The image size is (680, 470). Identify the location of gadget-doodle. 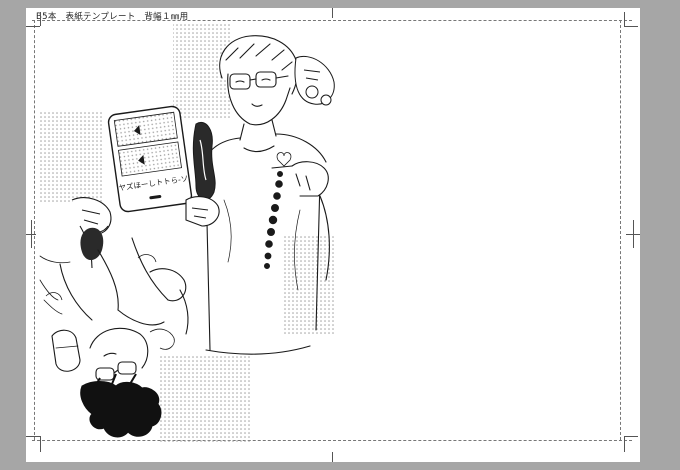
(314, 81).